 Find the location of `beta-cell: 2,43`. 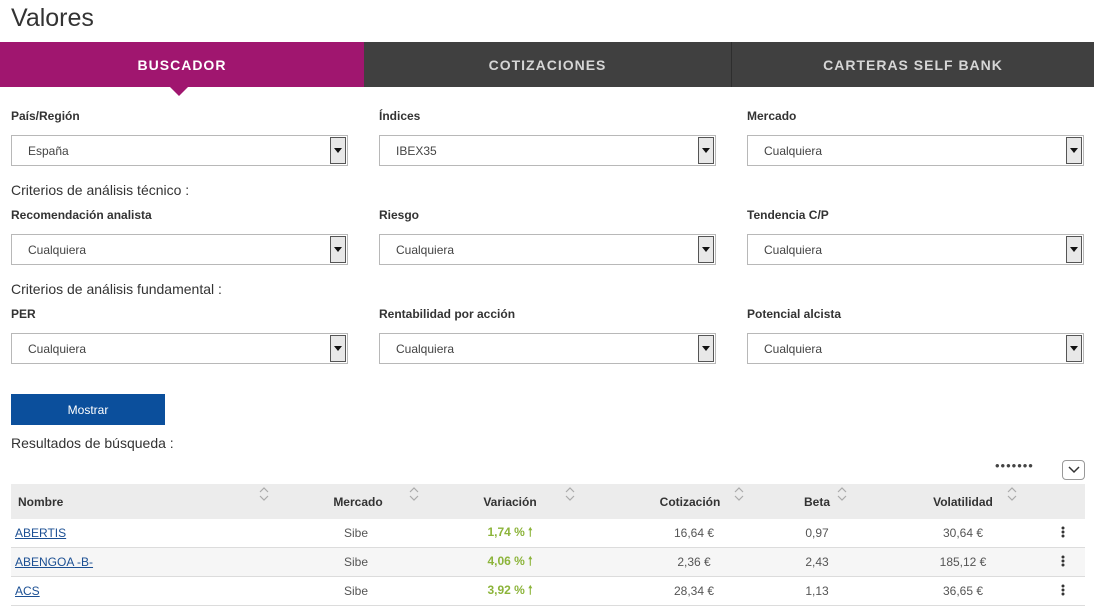

beta-cell: 2,43 is located at coordinates (817, 562).